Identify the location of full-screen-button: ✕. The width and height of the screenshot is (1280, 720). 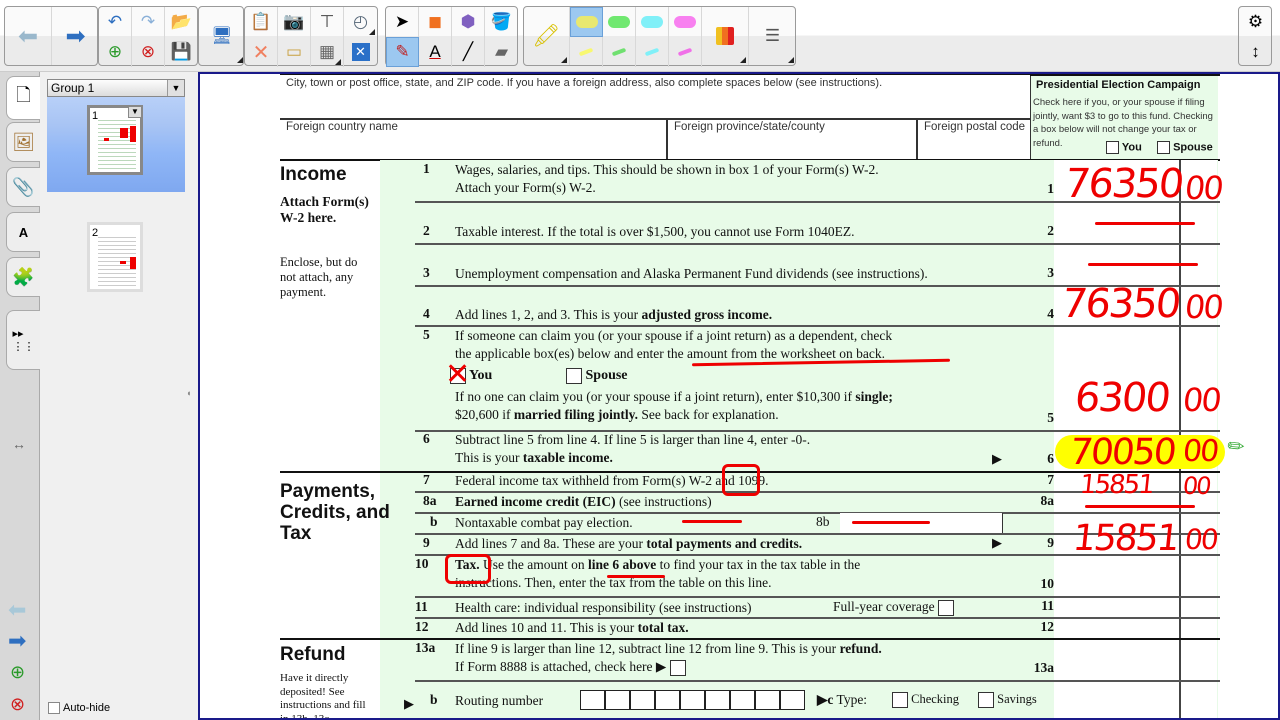
(360, 52).